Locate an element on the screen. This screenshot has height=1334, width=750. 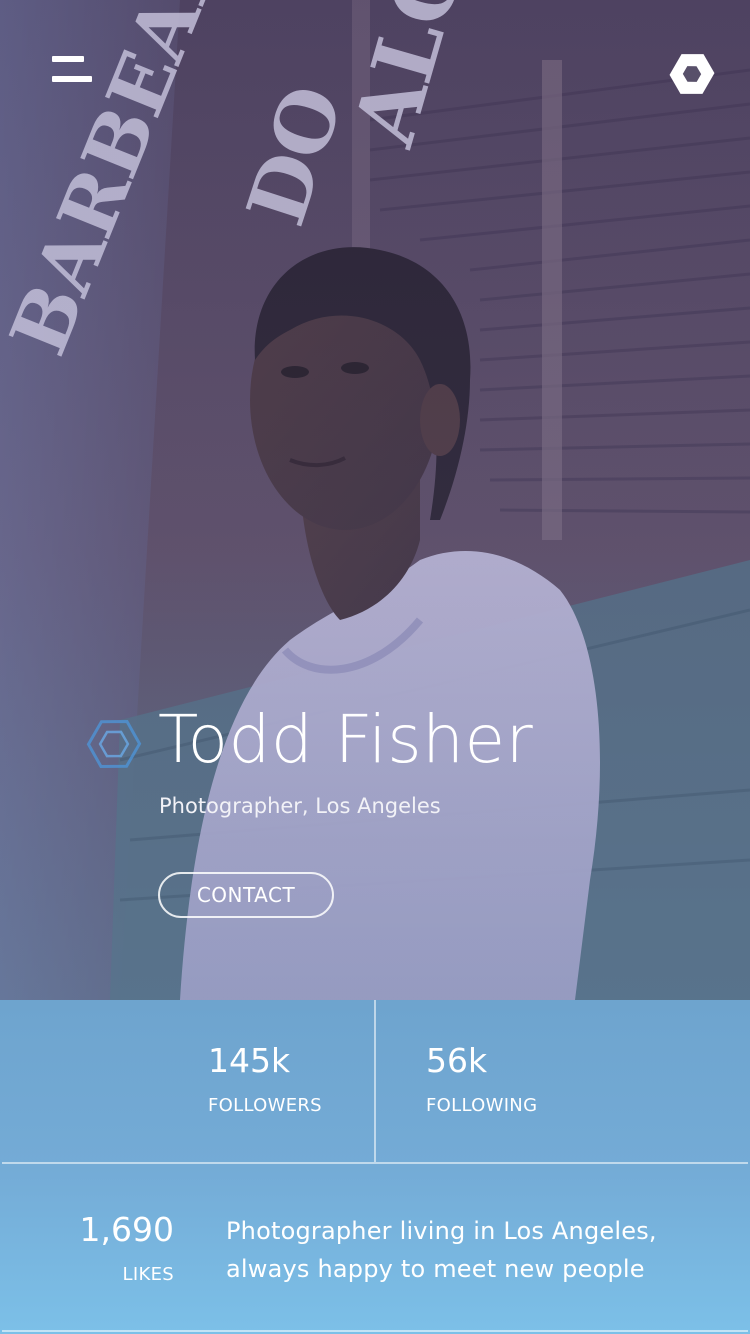
hexagon-icon is located at coordinates (114, 744).